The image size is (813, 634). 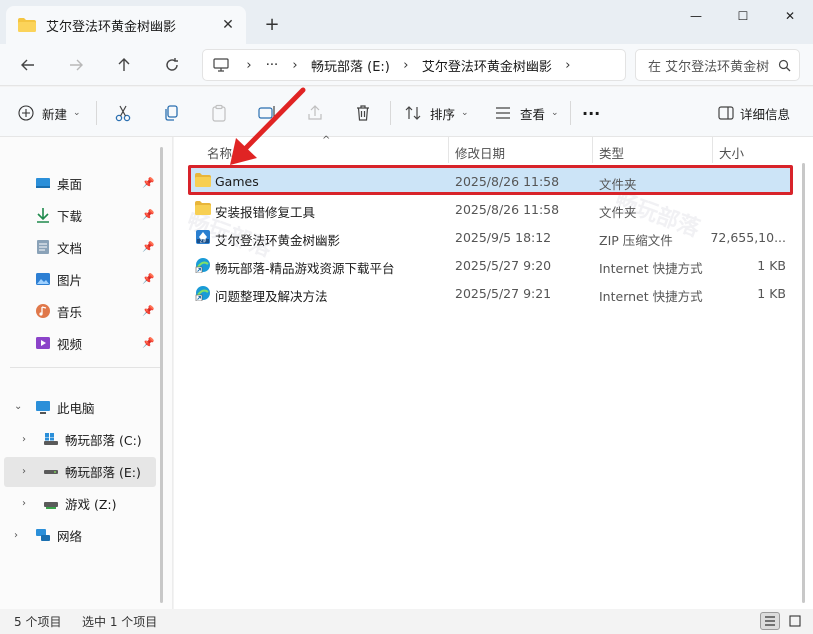 I want to click on more-options-button: ···, so click(x=591, y=113).